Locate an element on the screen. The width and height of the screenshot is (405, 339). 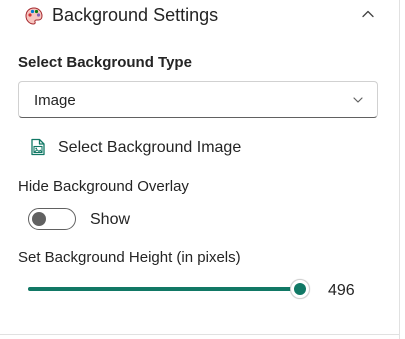
background-height-label: Set Background Height (in pixels) is located at coordinates (129, 257).